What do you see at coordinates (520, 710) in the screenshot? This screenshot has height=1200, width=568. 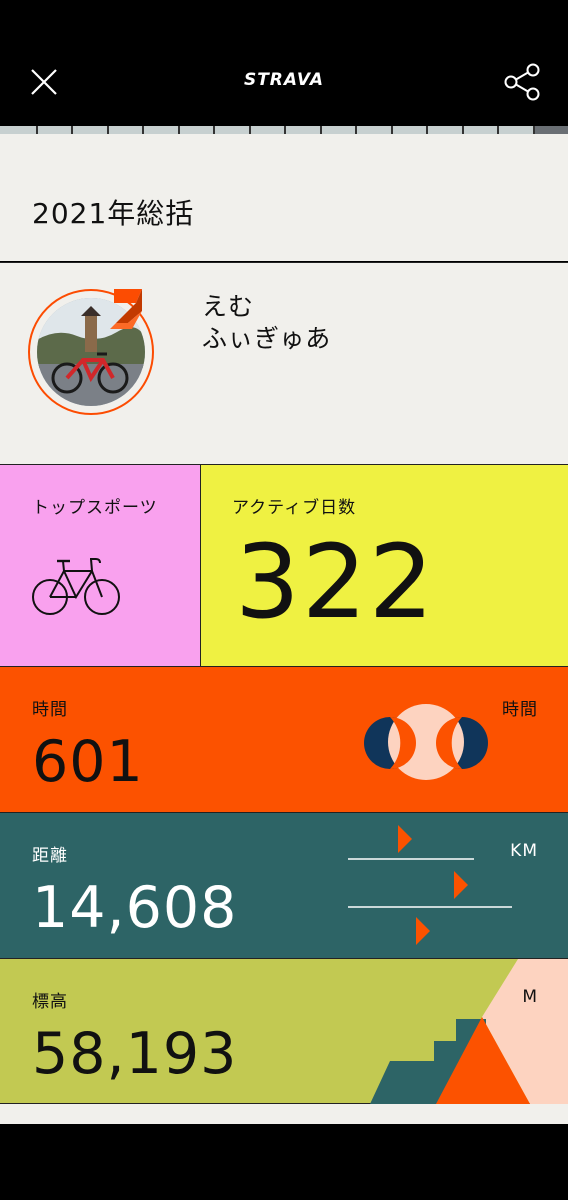 I see `time-unit: 時間` at bounding box center [520, 710].